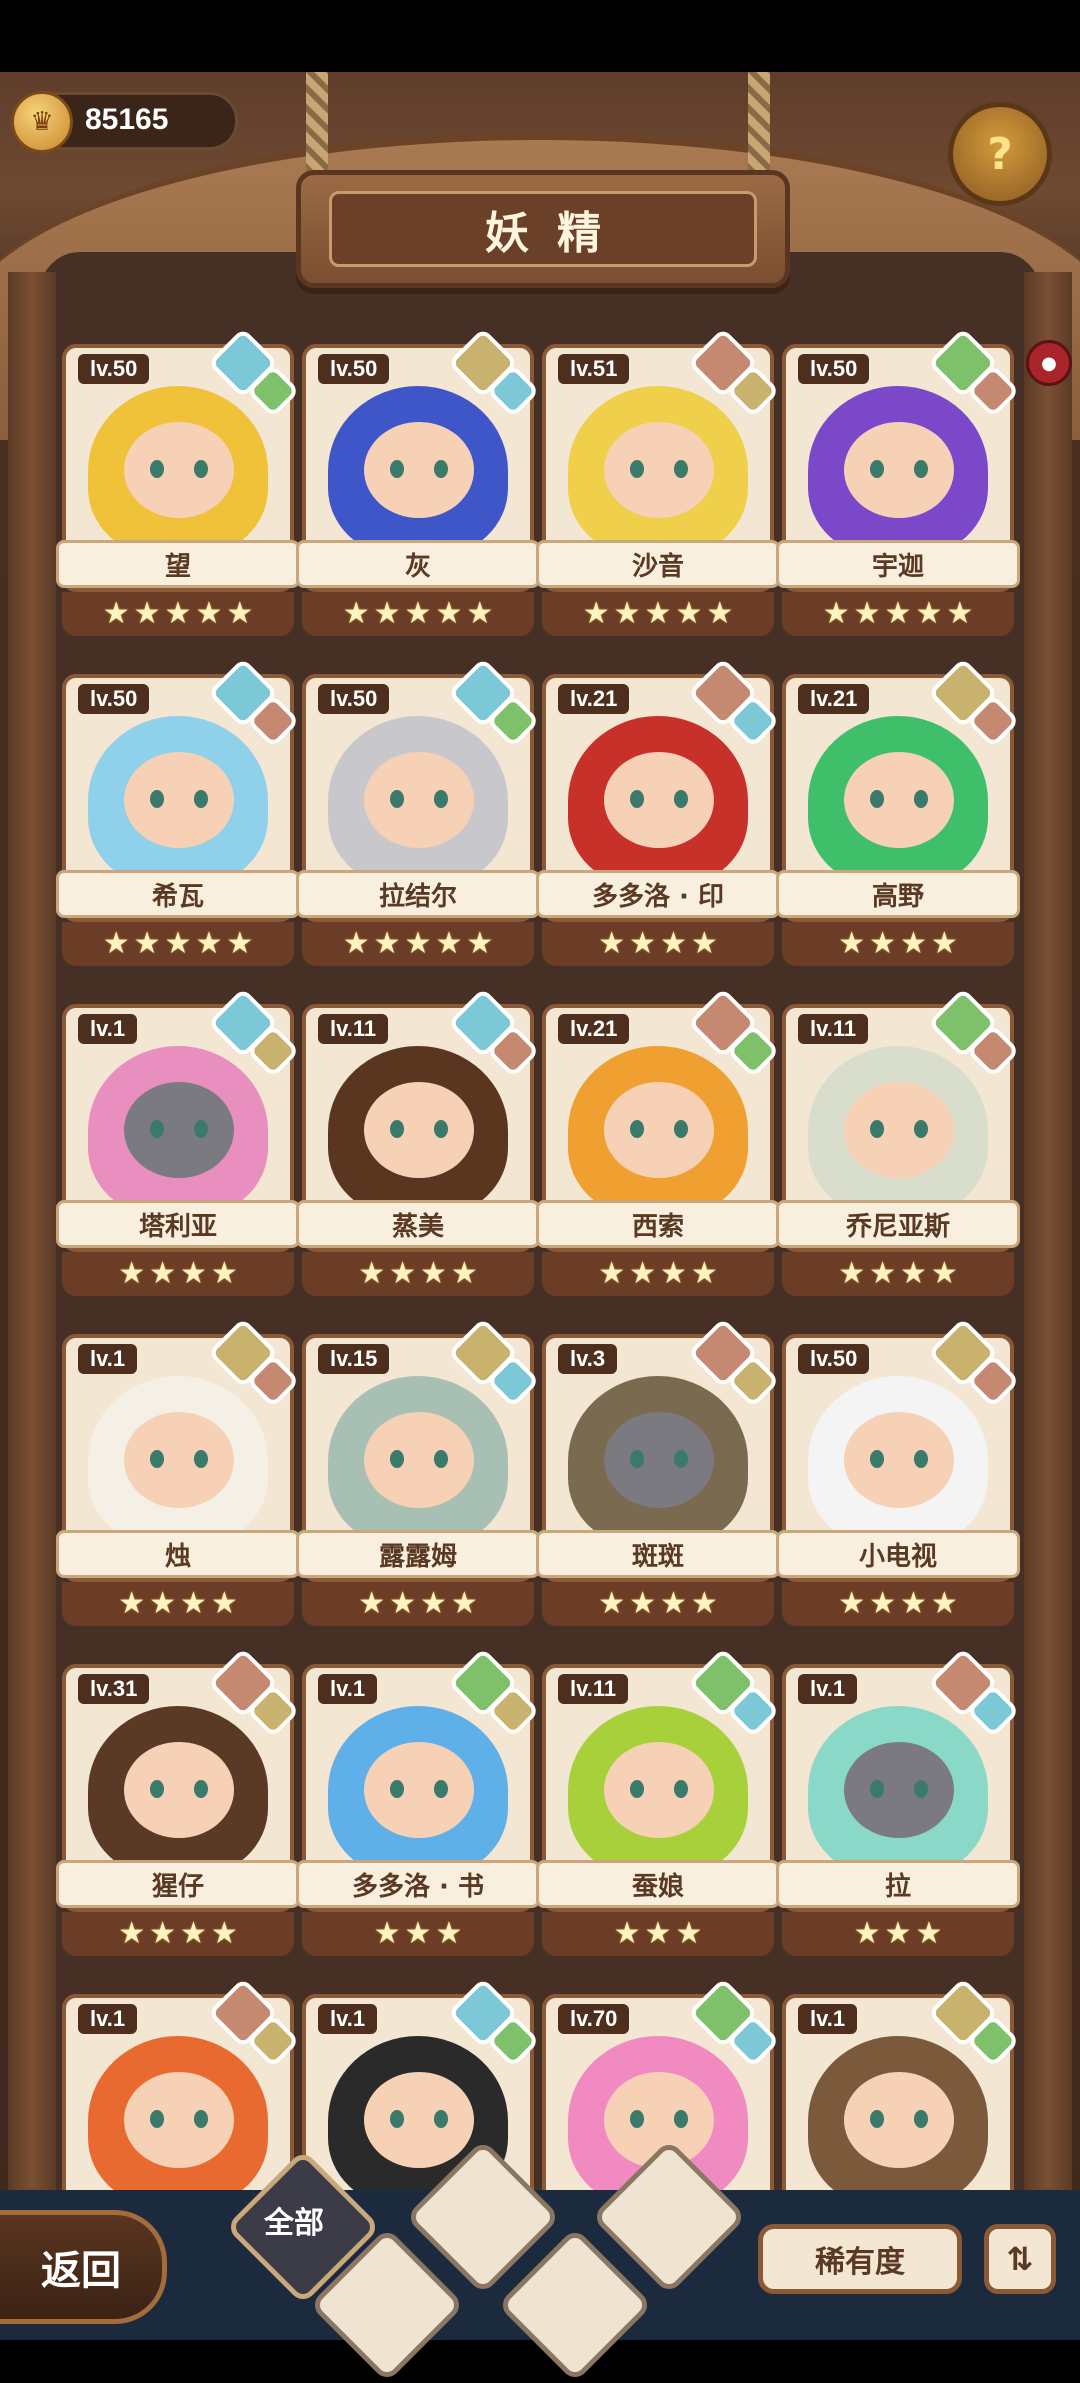  I want to click on fairy-card: lv.1 烛 ★ ★ ★ ★, so click(178, 1475).